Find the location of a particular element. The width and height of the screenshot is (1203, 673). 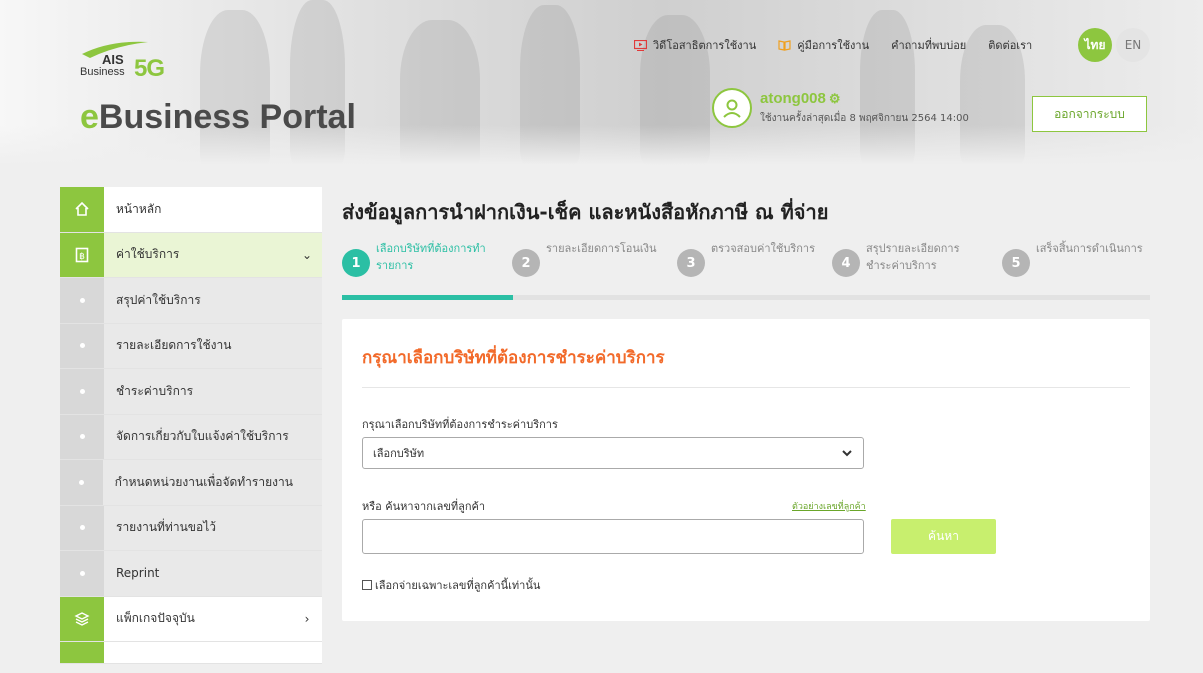

sidebar-item-reprint: Reprint is located at coordinates (191, 574).